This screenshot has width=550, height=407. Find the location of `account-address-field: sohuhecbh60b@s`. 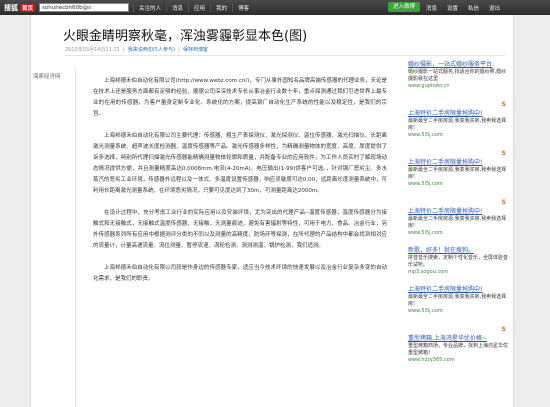

account-address-field: sohuhecbh60b@s is located at coordinates (84, 7).